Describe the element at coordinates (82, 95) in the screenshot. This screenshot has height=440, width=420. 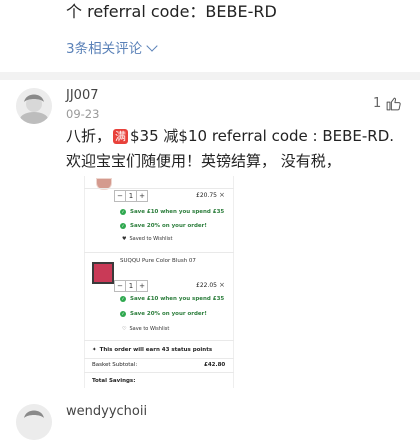
I see `comment-username: JJ007` at that location.